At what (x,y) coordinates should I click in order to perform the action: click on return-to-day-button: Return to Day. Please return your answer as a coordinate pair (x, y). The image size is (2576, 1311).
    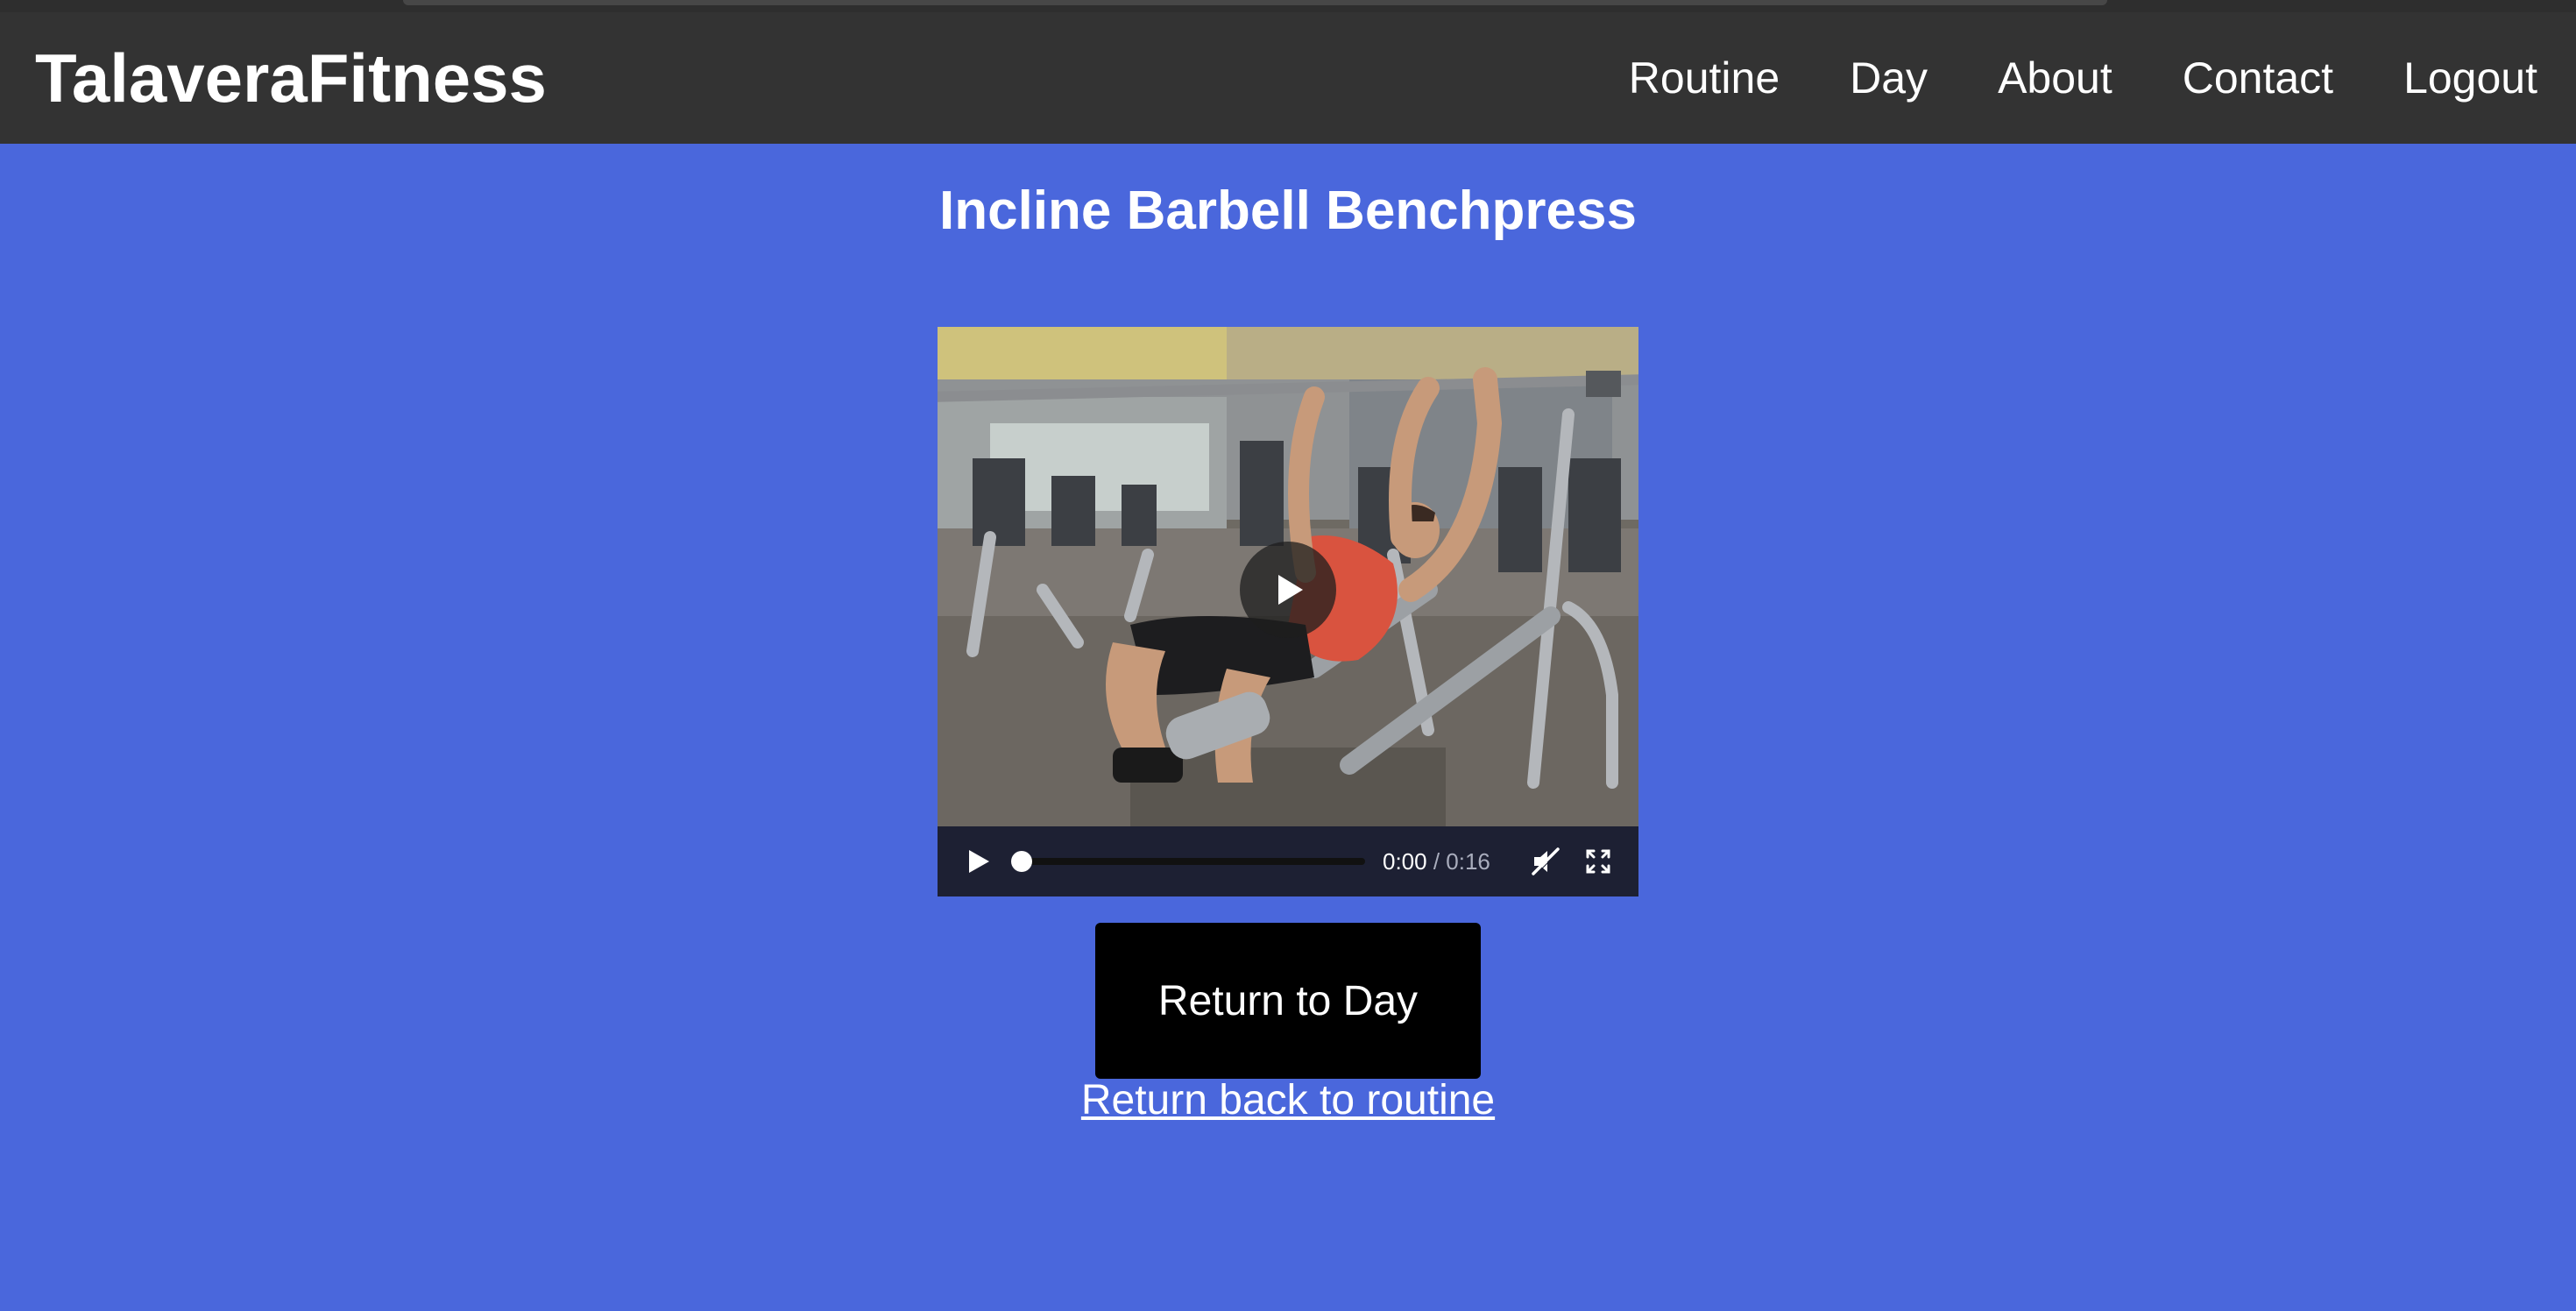
    Looking at the image, I should click on (1288, 1001).